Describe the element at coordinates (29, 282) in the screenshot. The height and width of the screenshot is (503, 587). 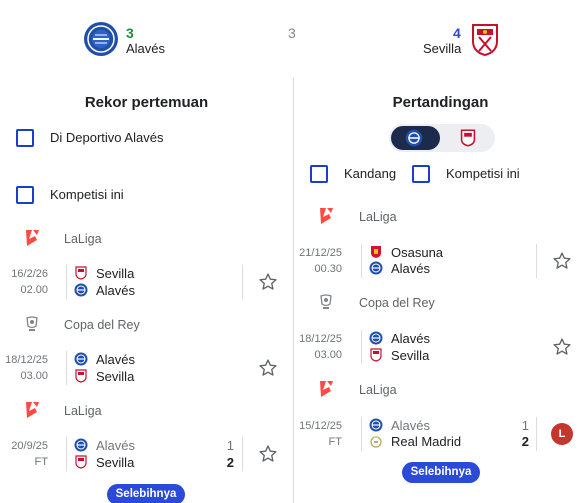
I see `match-date: 16/2/26 02.00` at that location.